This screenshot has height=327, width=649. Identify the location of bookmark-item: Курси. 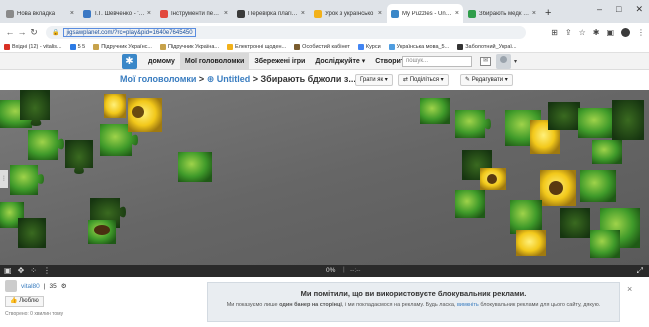
(369, 46).